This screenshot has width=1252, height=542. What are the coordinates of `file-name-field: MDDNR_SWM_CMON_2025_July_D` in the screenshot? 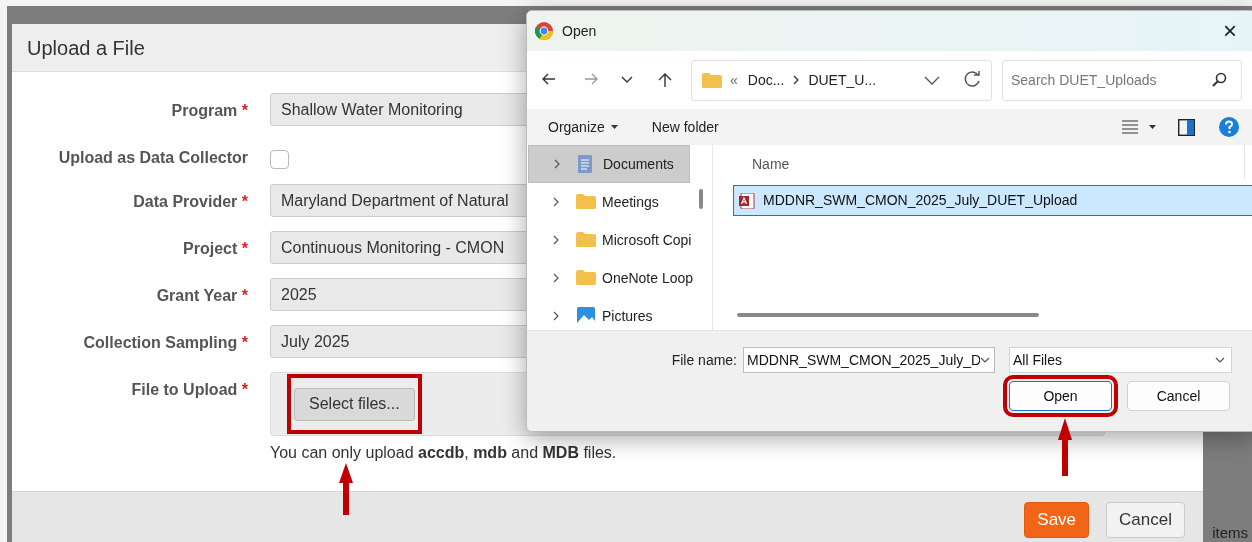 It's located at (869, 360).